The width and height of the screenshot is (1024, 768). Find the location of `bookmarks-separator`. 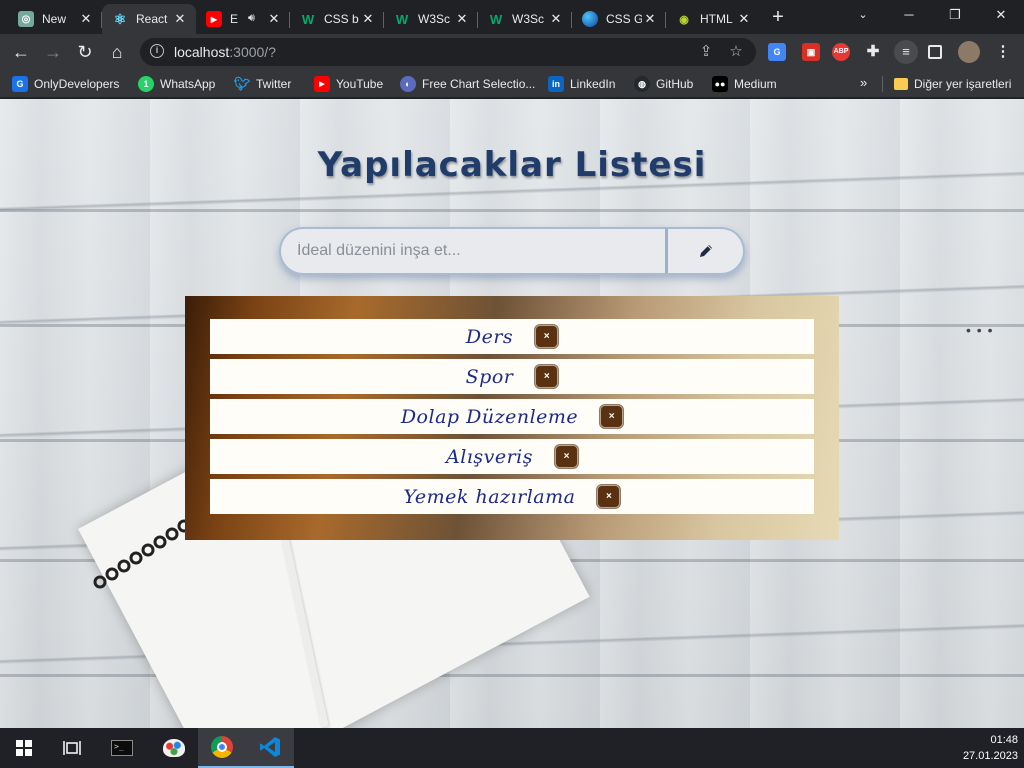

bookmarks-separator is located at coordinates (882, 84).